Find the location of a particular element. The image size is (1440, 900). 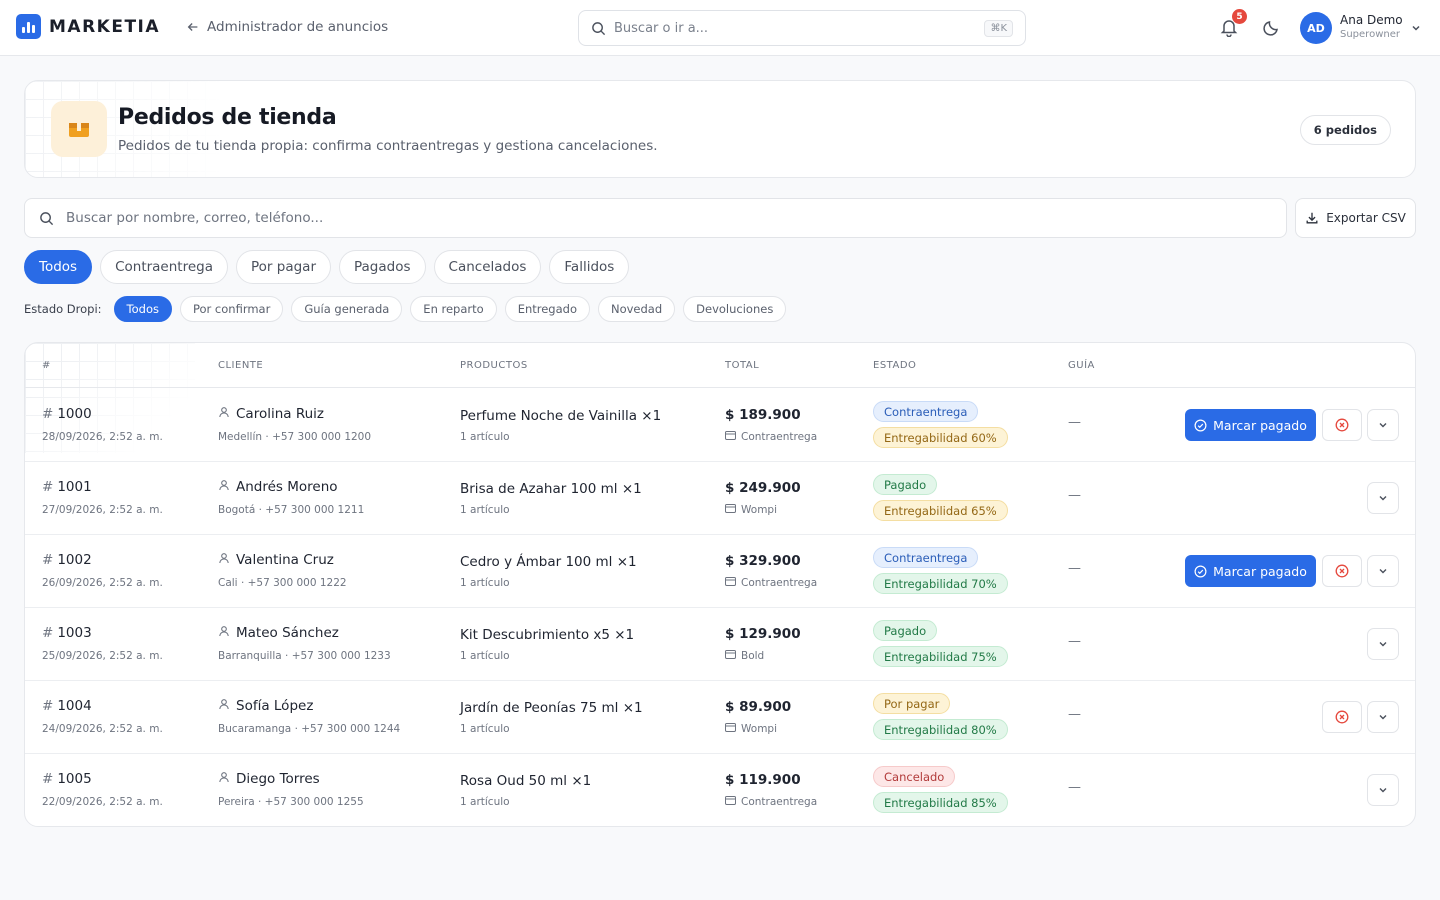

dropi-chip-1: Por confirmar is located at coordinates (231, 309).